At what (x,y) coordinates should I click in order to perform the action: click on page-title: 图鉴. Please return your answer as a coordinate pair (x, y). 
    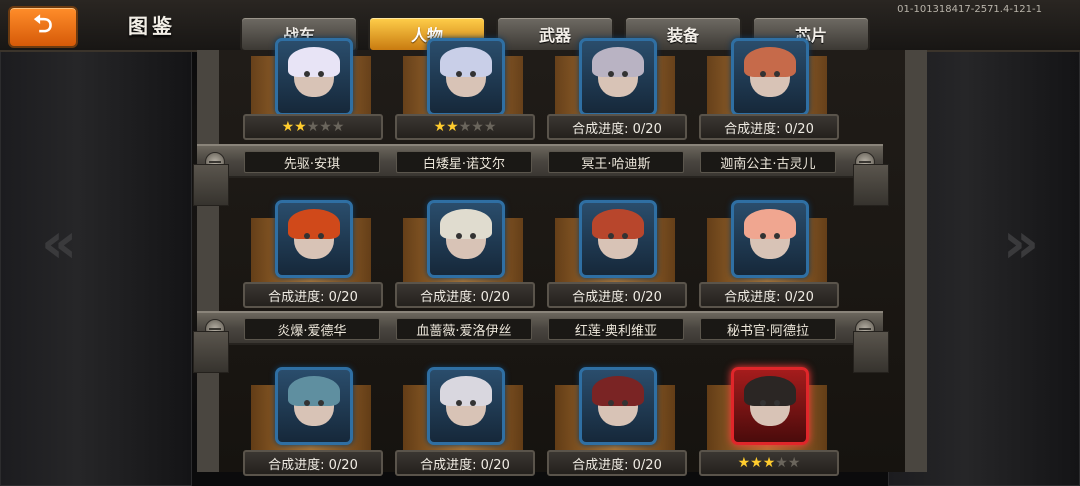
    Looking at the image, I should click on (152, 26).